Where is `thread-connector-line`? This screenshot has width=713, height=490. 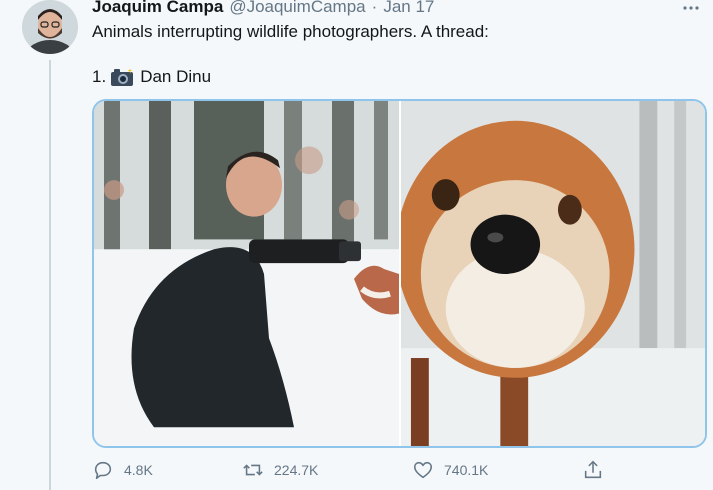 thread-connector-line is located at coordinates (50, 275).